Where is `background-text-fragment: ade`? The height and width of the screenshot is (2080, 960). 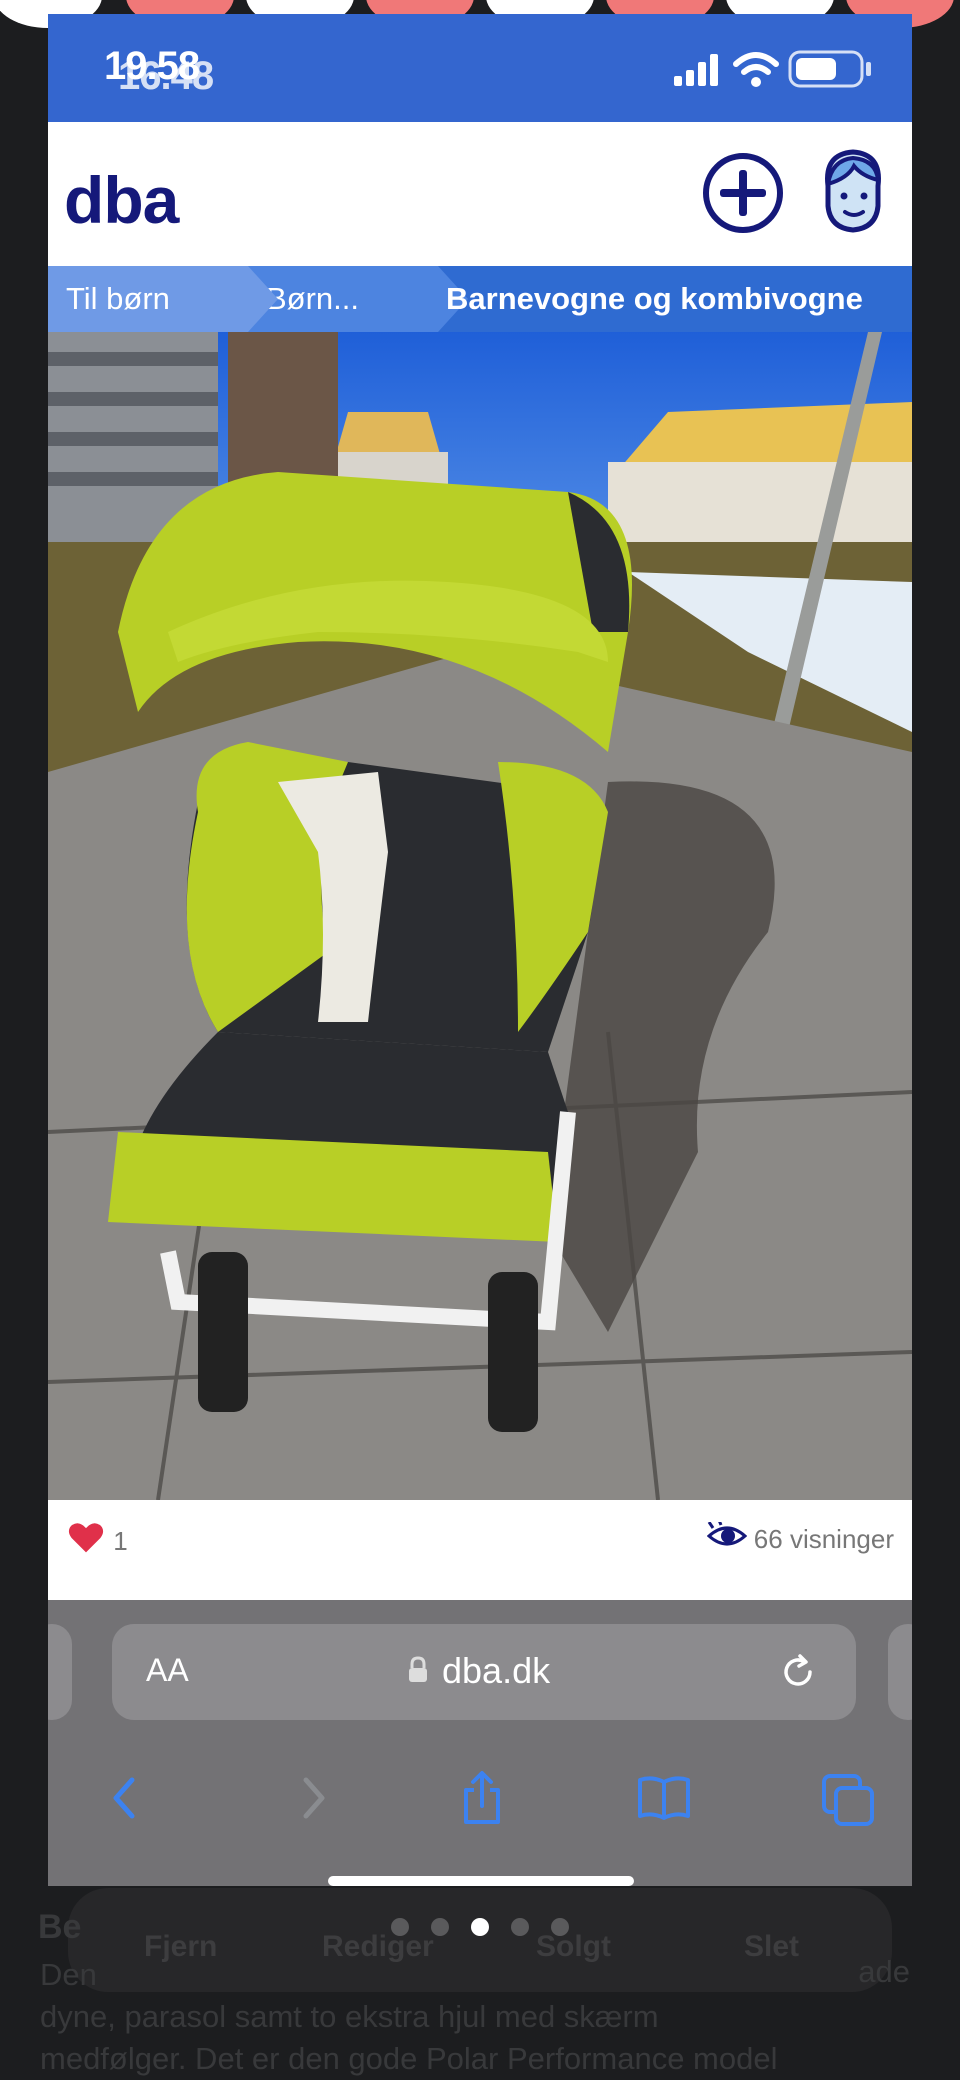 background-text-fragment: ade is located at coordinates (884, 1971).